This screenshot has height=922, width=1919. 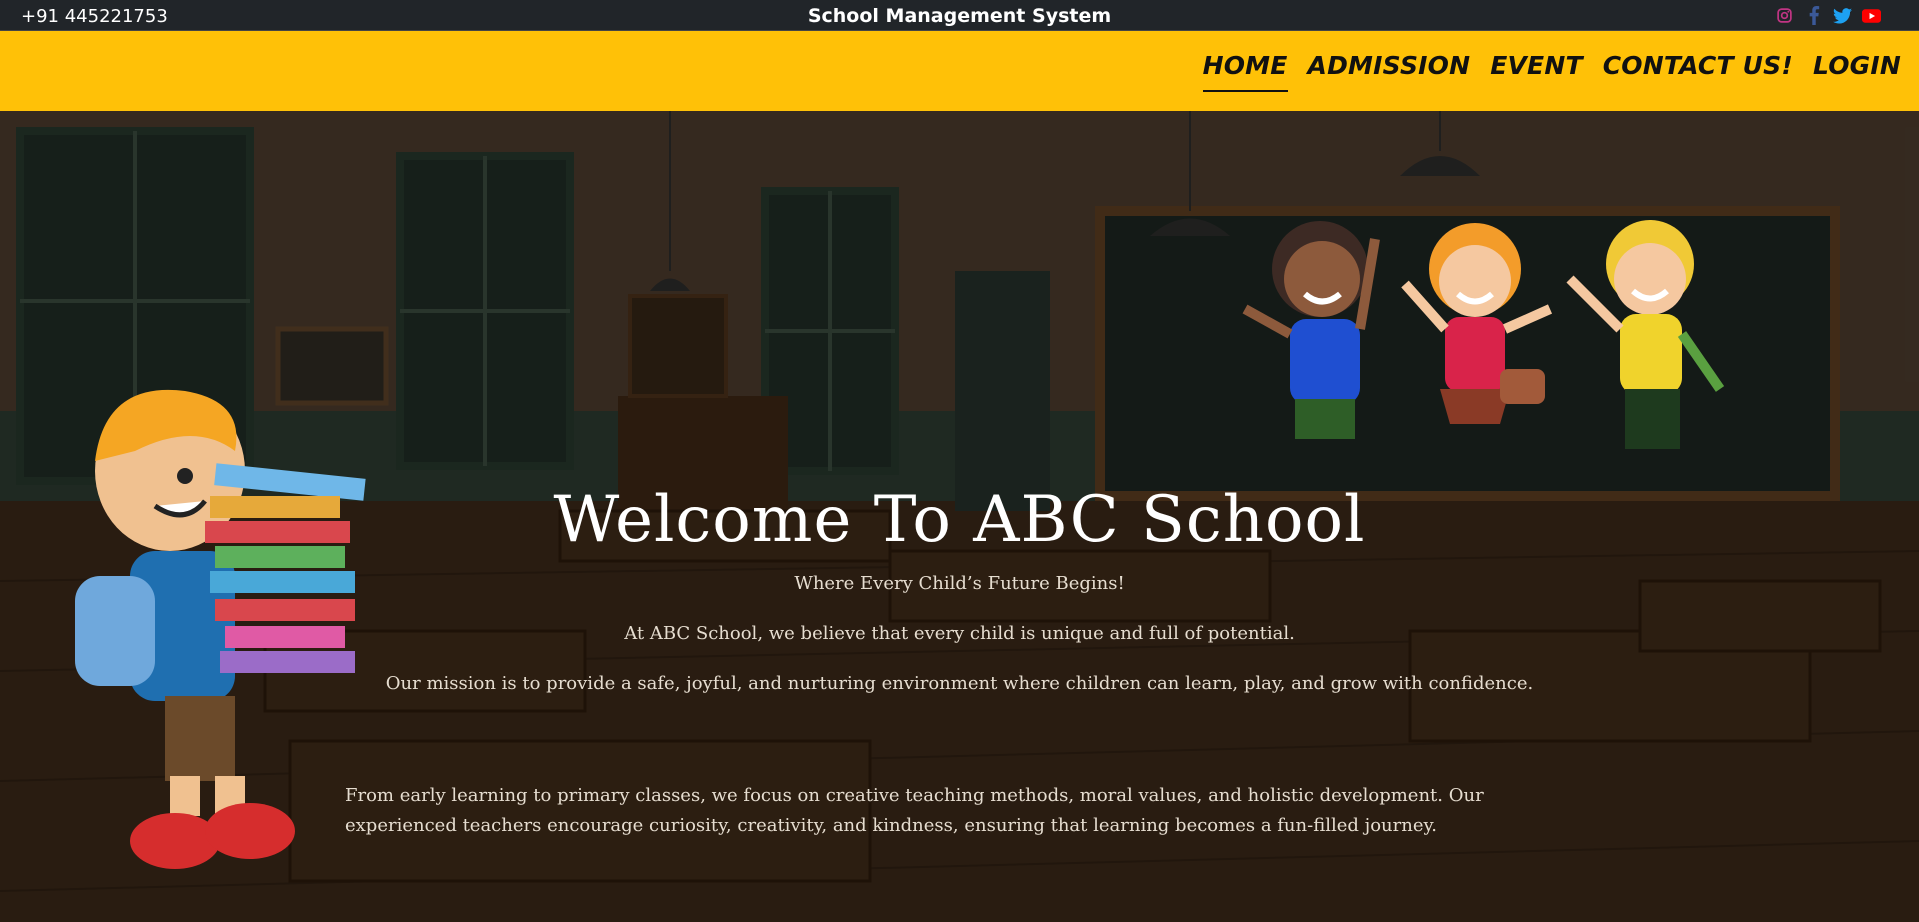 What do you see at coordinates (1842, 15) in the screenshot?
I see `twitter-icon` at bounding box center [1842, 15].